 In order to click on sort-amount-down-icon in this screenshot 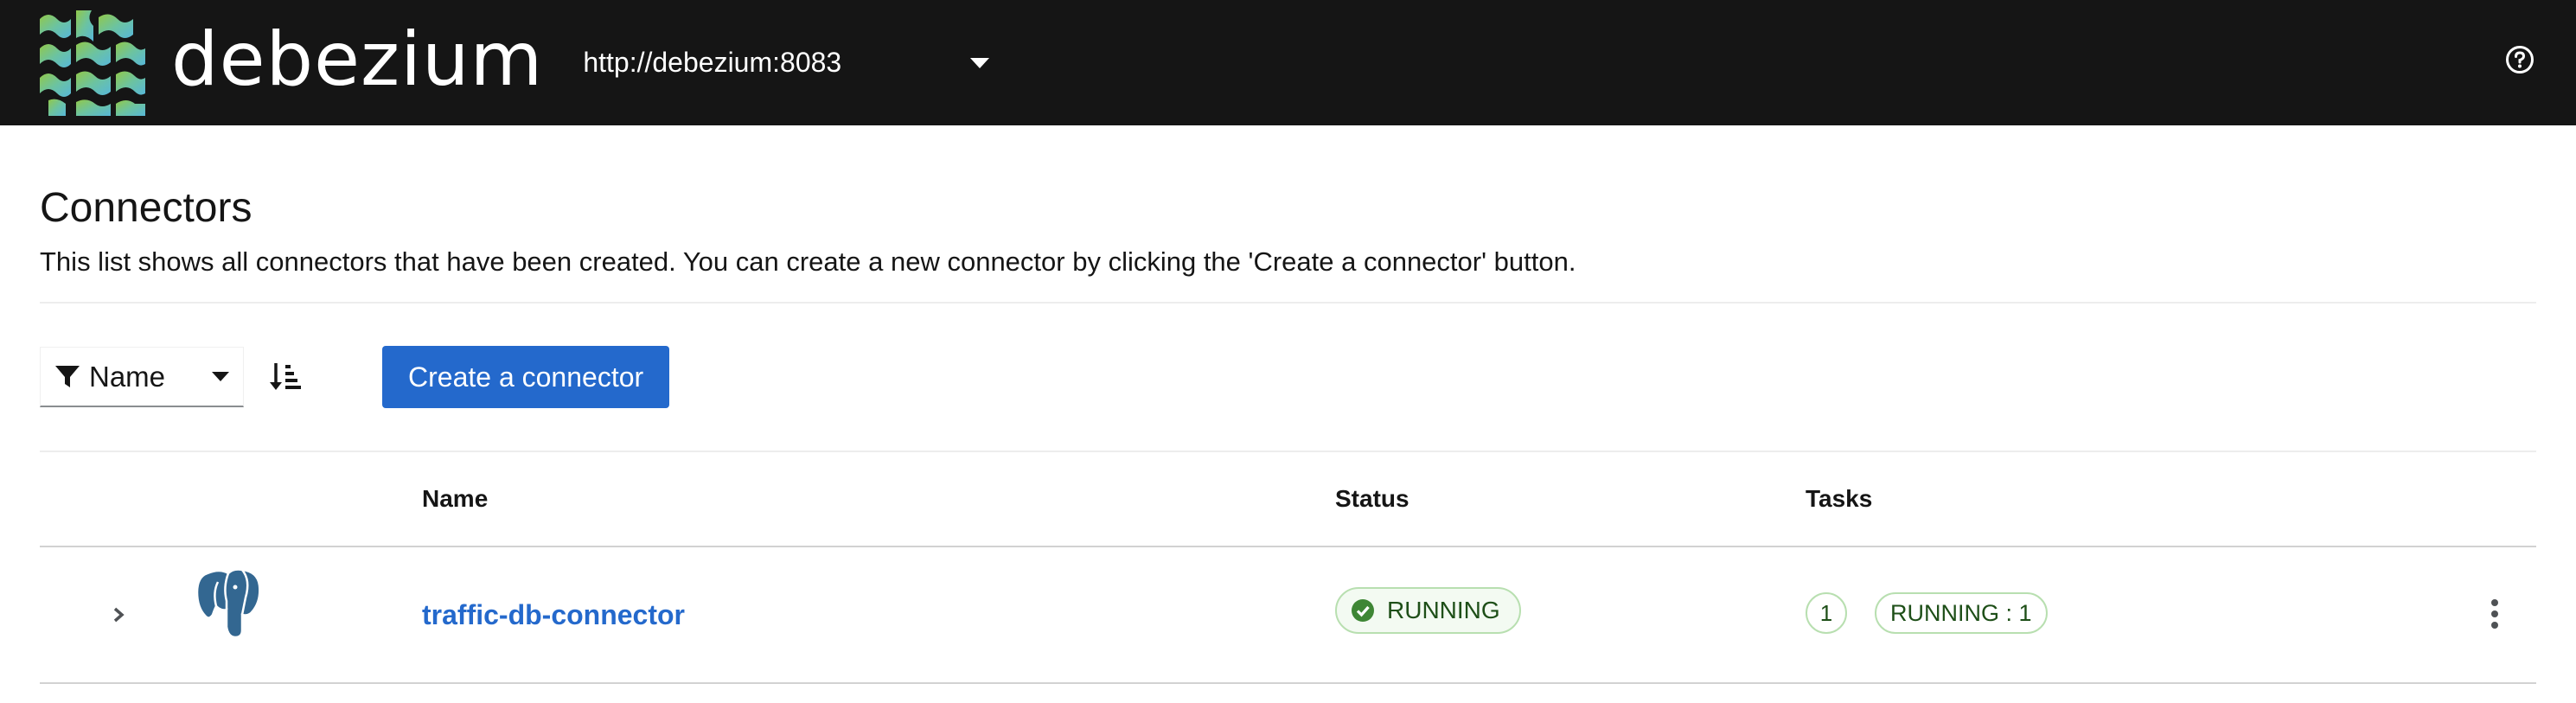, I will do `click(286, 377)`.